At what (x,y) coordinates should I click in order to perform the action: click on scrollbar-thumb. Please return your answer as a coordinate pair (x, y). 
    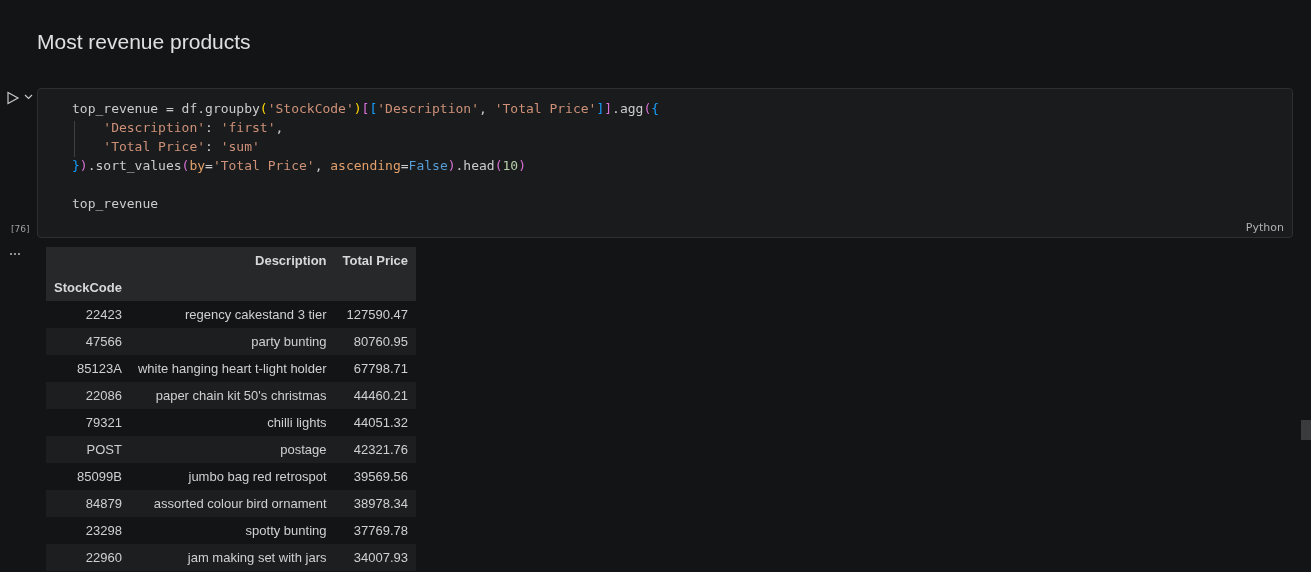
    Looking at the image, I should click on (1306, 430).